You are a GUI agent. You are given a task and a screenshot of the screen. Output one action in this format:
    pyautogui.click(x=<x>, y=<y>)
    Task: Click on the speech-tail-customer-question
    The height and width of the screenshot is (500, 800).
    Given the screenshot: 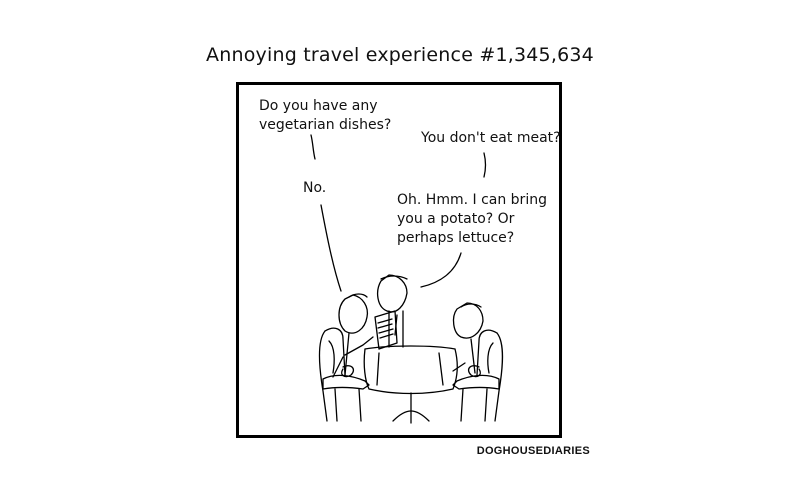 What is the action you would take?
    pyautogui.click(x=313, y=147)
    